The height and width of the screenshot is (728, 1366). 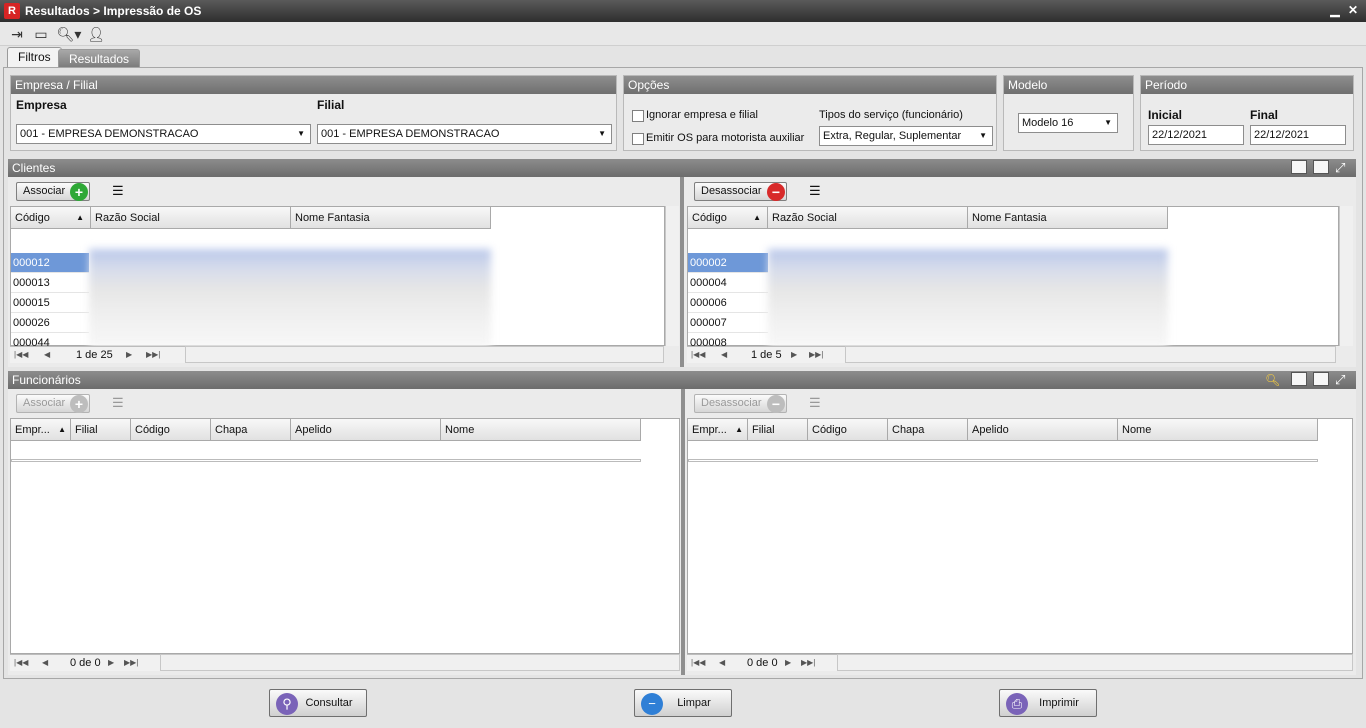 What do you see at coordinates (318, 703) in the screenshot?
I see `consultar-button: ⚲ Consultar` at bounding box center [318, 703].